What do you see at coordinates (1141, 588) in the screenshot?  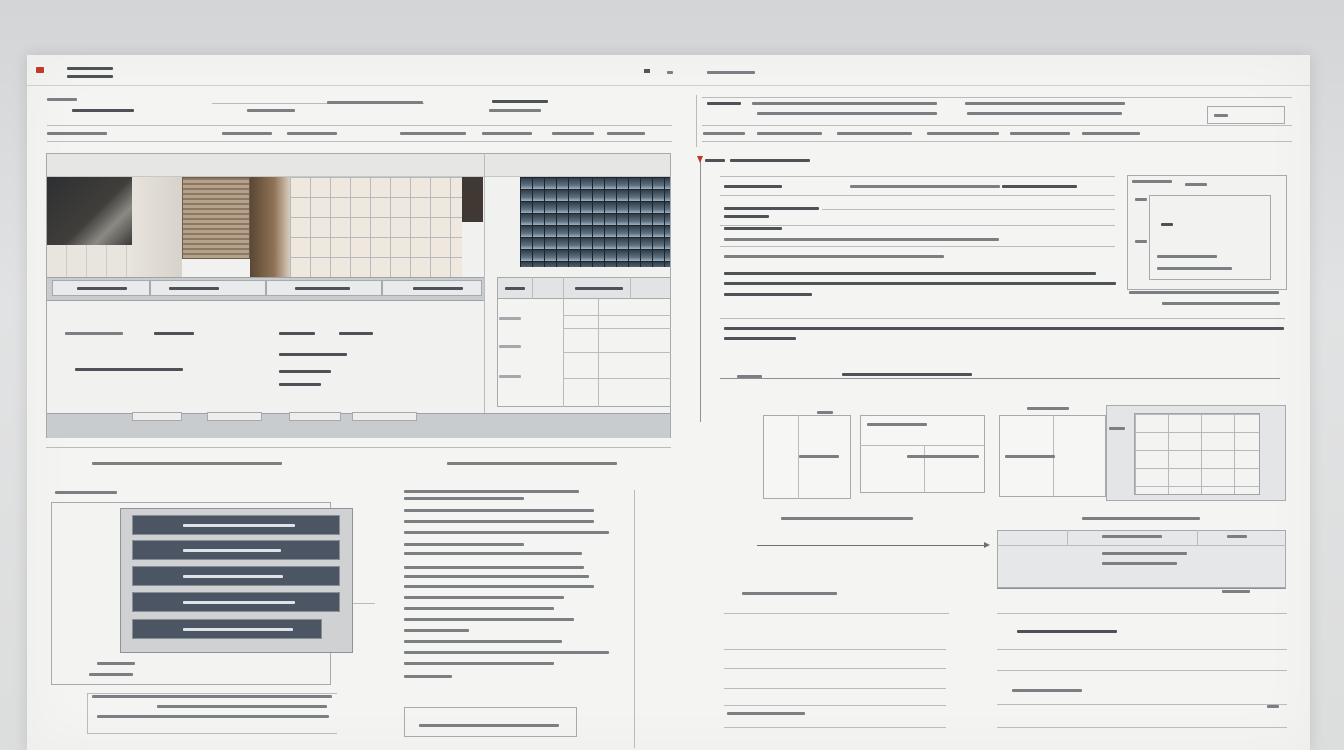 I see `summary-table-row` at bounding box center [1141, 588].